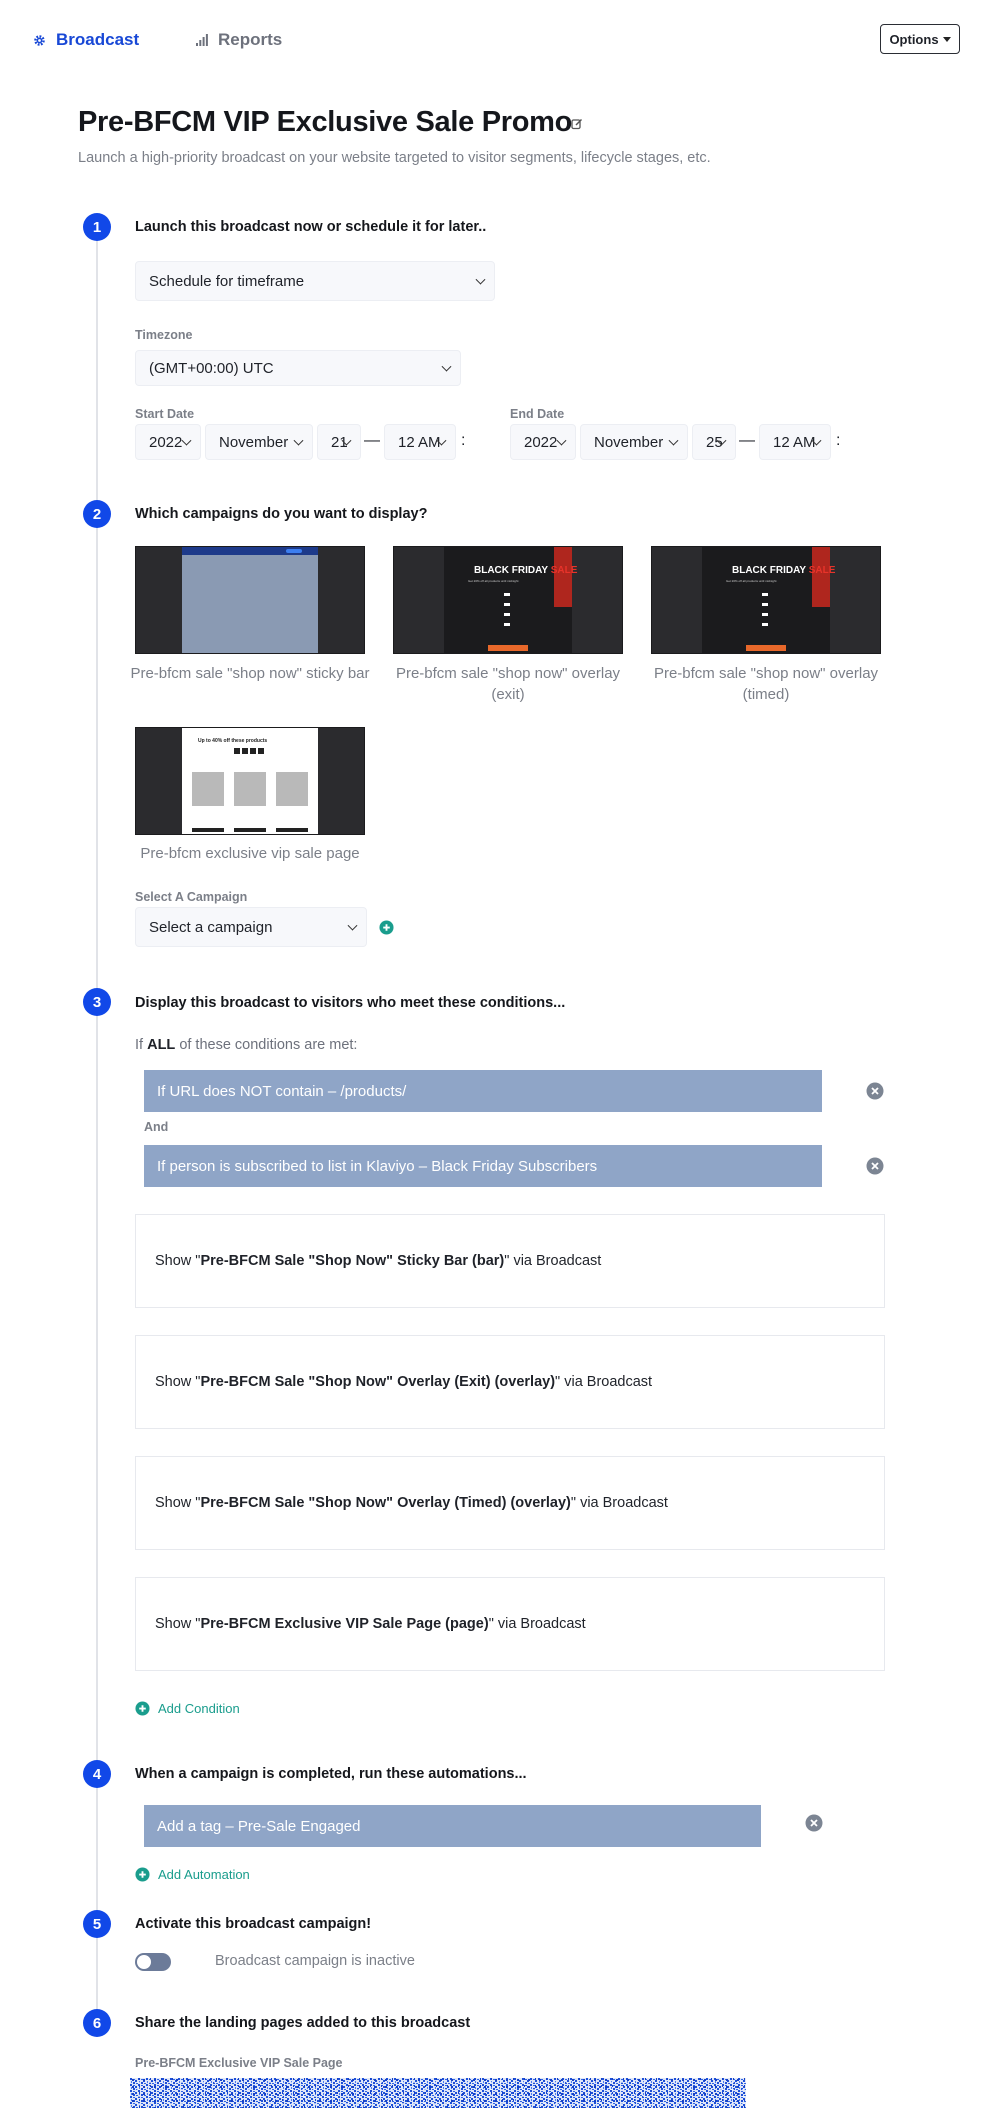  What do you see at coordinates (204, 1874) in the screenshot?
I see `add-automation-label: Add Automation` at bounding box center [204, 1874].